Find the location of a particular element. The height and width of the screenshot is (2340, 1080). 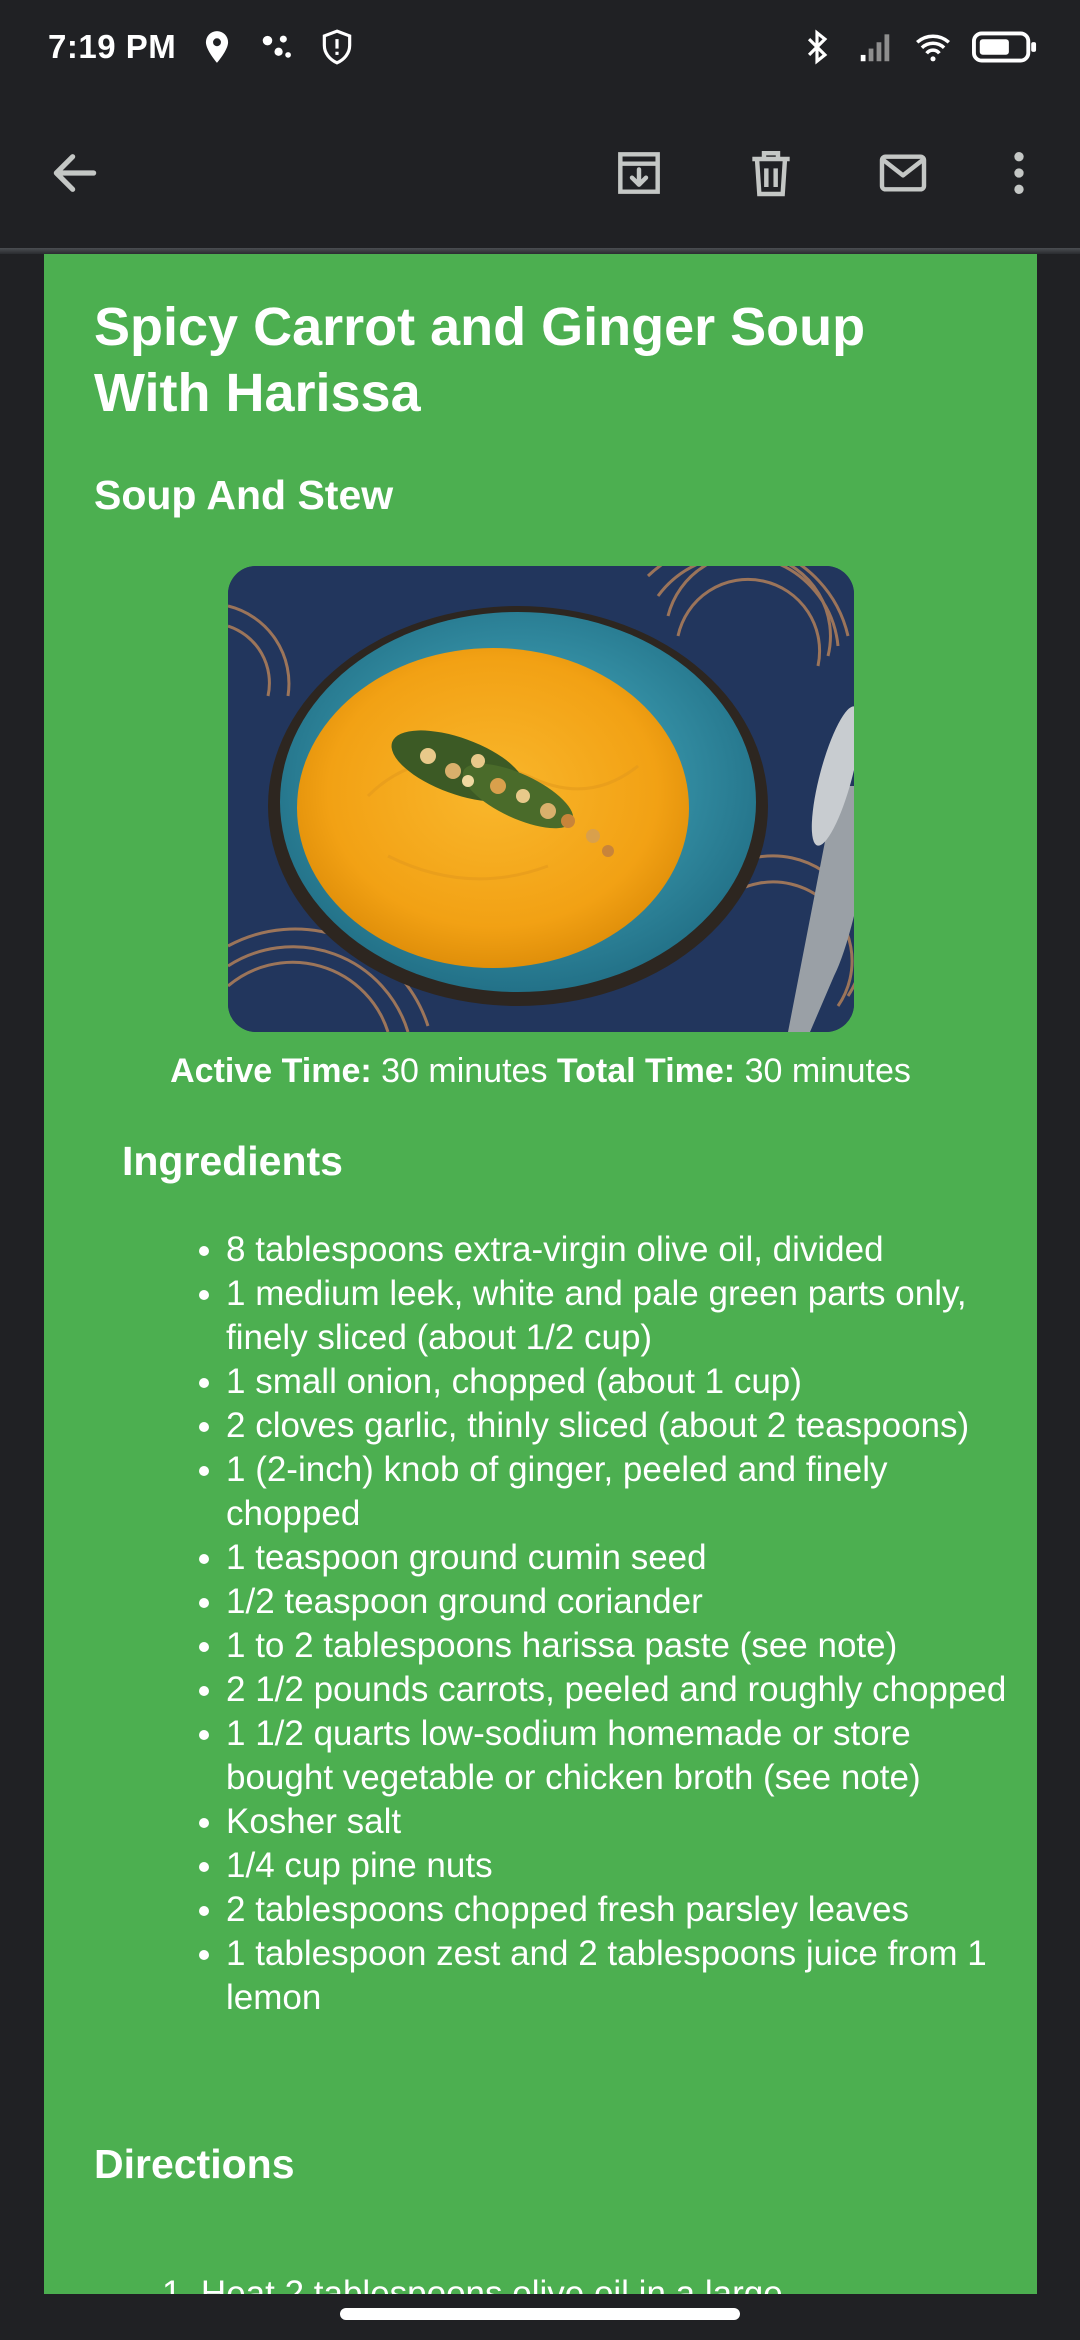

shield-icon is located at coordinates (337, 47).